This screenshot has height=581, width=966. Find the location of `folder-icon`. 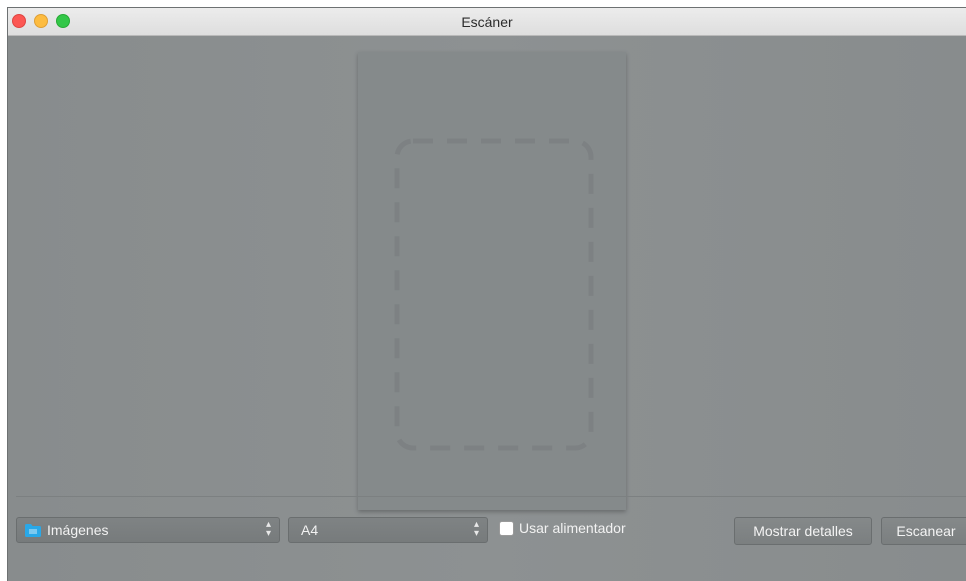

folder-icon is located at coordinates (33, 530).